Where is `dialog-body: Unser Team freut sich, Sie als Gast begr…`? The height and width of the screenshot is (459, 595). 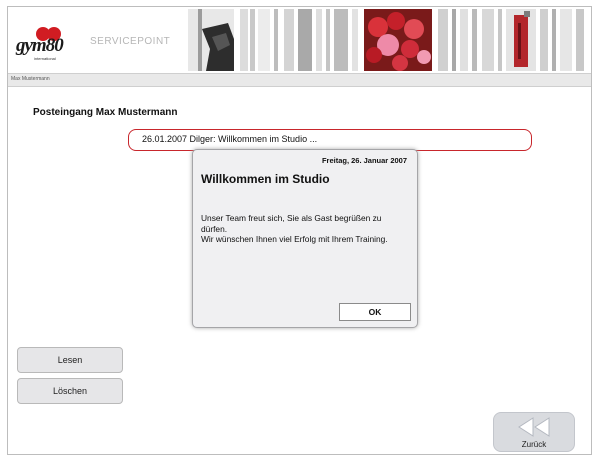
dialog-body: Unser Team freut sich, Sie als Gast begr… is located at coordinates (303, 229).